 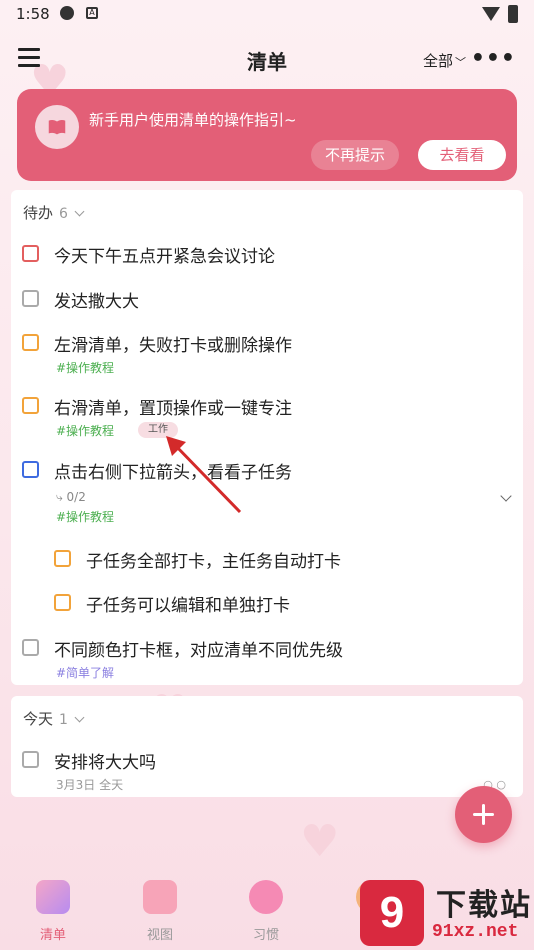 I want to click on app-header: 清单 全部 ﹀ •••, so click(x=267, y=60).